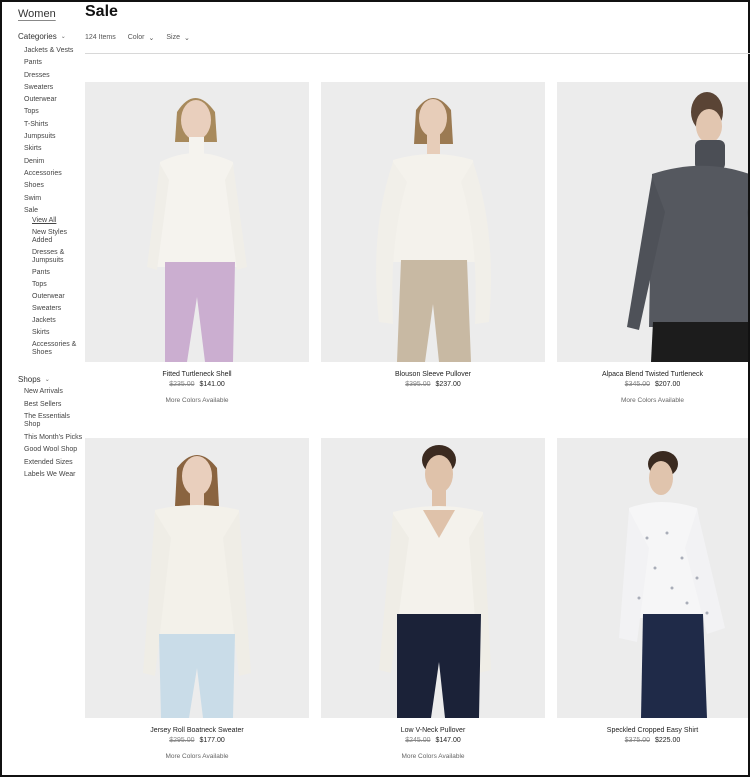  I want to click on shops-toggle: Shops ⌄, so click(52, 379).